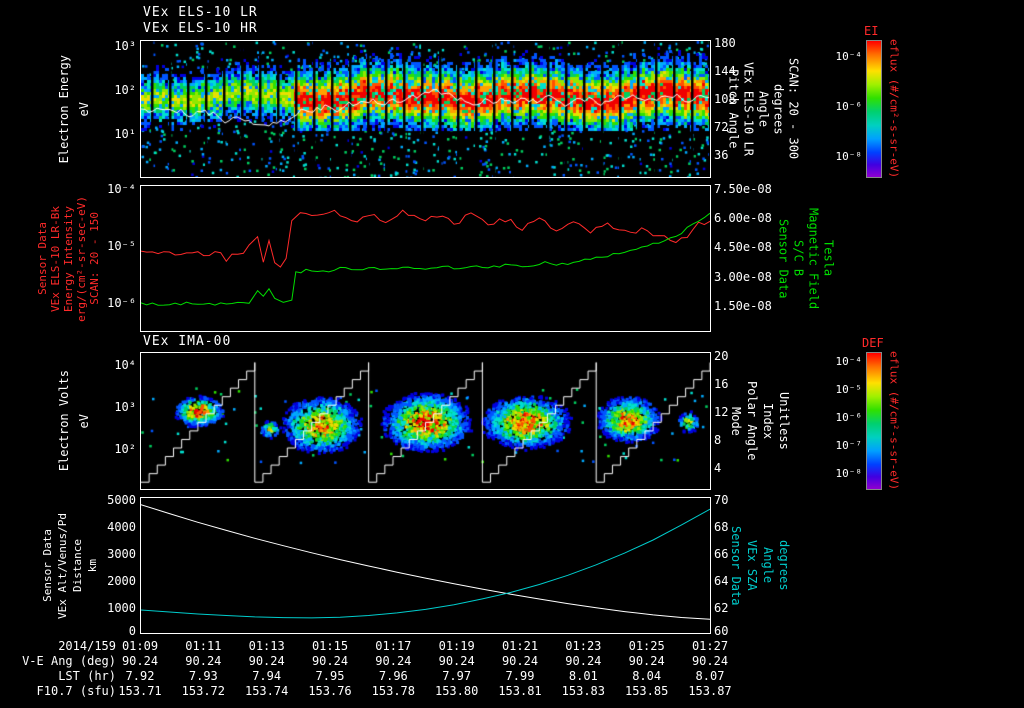  What do you see at coordinates (94, 258) in the screenshot?
I see `panel2-llabel-4-text: SCAN: 20 - 150` at bounding box center [94, 258].